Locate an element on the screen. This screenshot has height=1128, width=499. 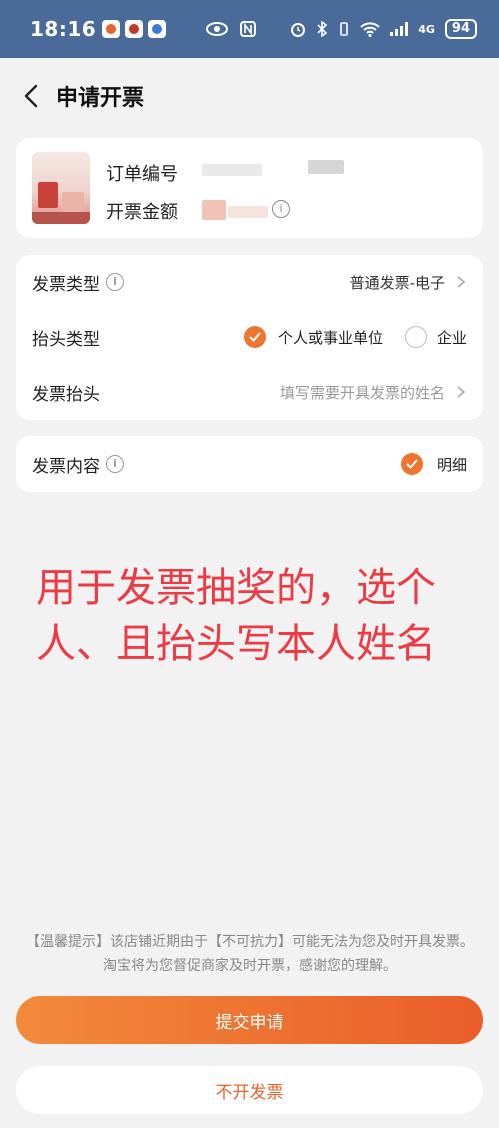
submit-button: 提交申请 is located at coordinates (249, 1020).